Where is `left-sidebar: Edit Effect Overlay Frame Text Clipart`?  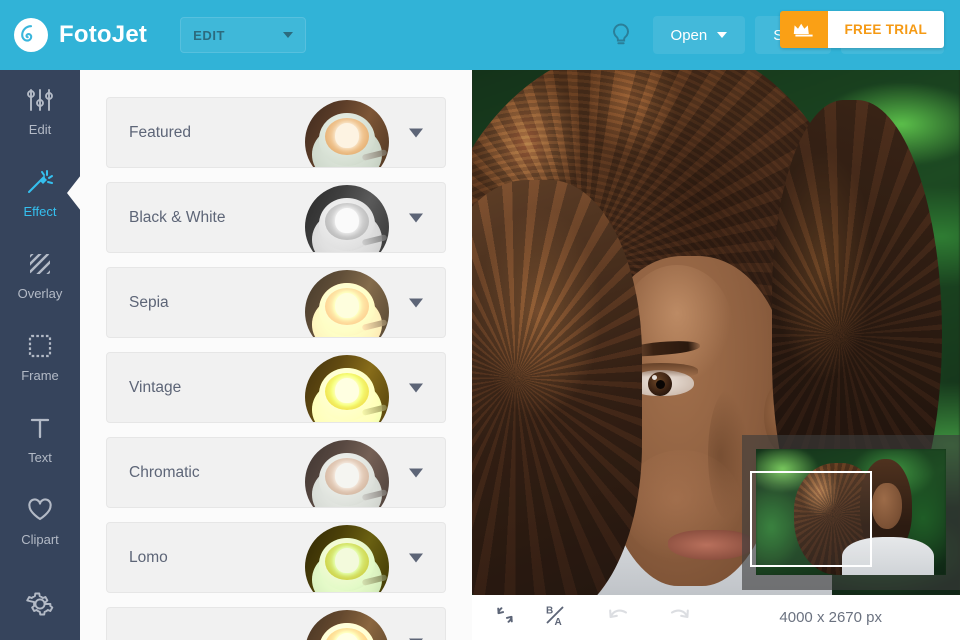
left-sidebar: Edit Effect Overlay Frame Text Clipart is located at coordinates (40, 355).